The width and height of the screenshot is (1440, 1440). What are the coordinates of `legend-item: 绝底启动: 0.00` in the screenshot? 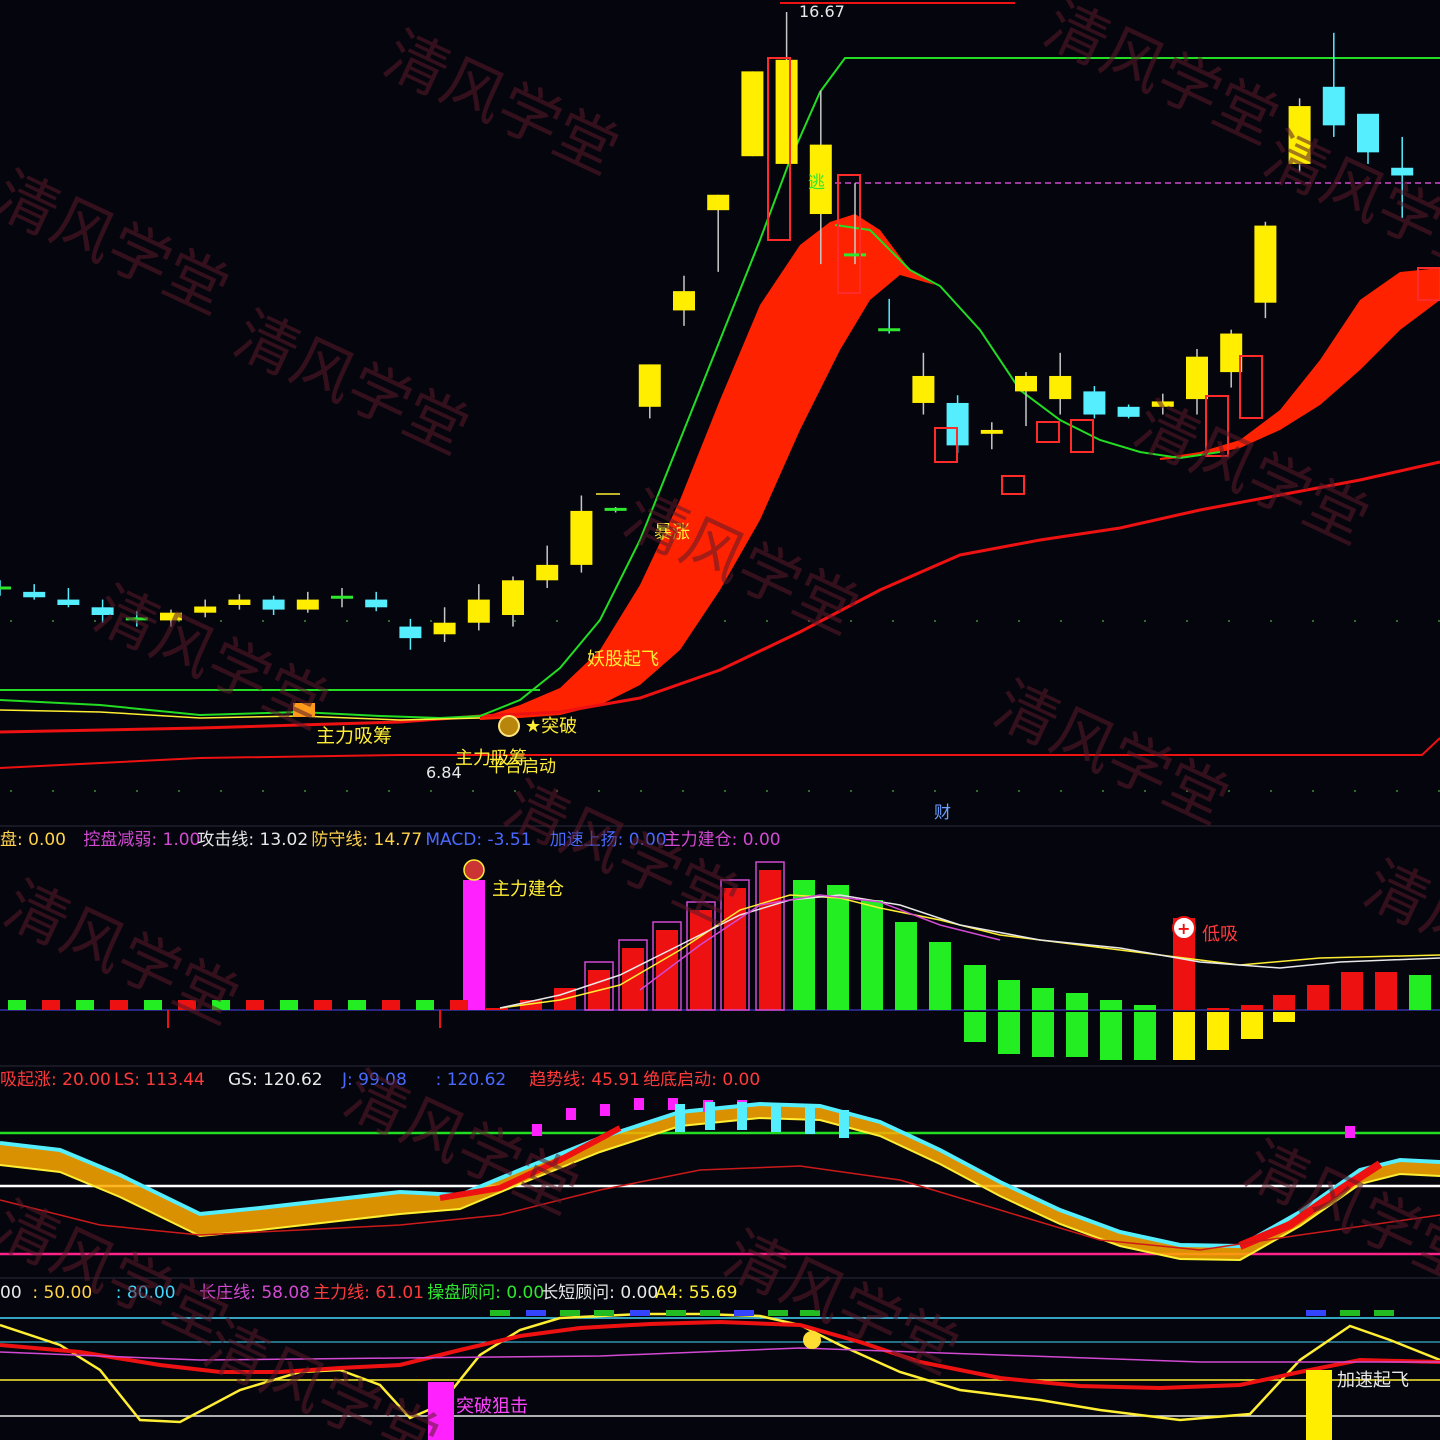 It's located at (701, 1080).